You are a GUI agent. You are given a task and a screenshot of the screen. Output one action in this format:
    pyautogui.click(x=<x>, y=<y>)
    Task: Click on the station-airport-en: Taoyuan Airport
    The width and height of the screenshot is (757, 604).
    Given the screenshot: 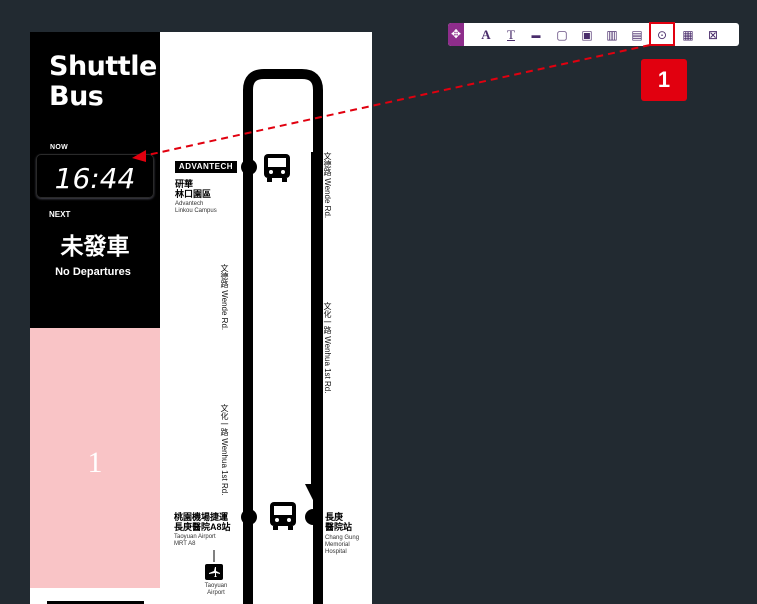 What is the action you would take?
    pyautogui.click(x=216, y=589)
    